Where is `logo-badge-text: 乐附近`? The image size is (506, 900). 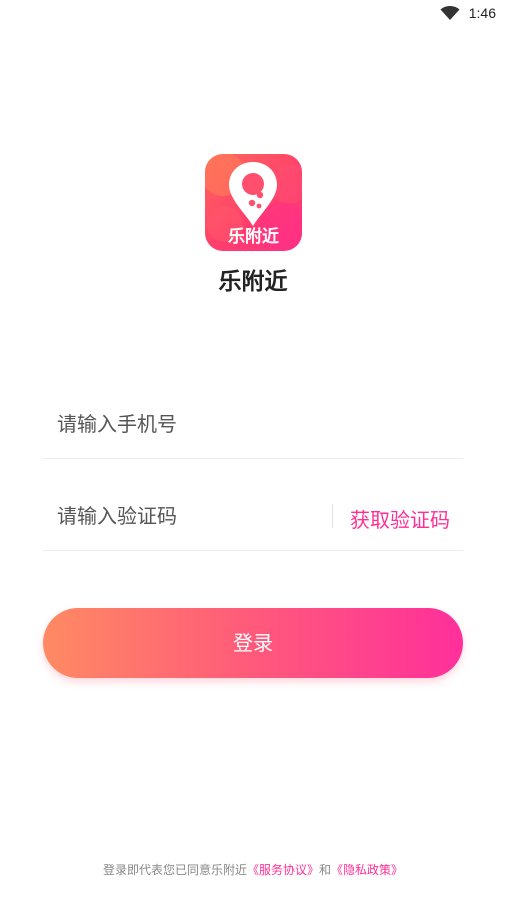
logo-badge-text: 乐附近 is located at coordinates (253, 237).